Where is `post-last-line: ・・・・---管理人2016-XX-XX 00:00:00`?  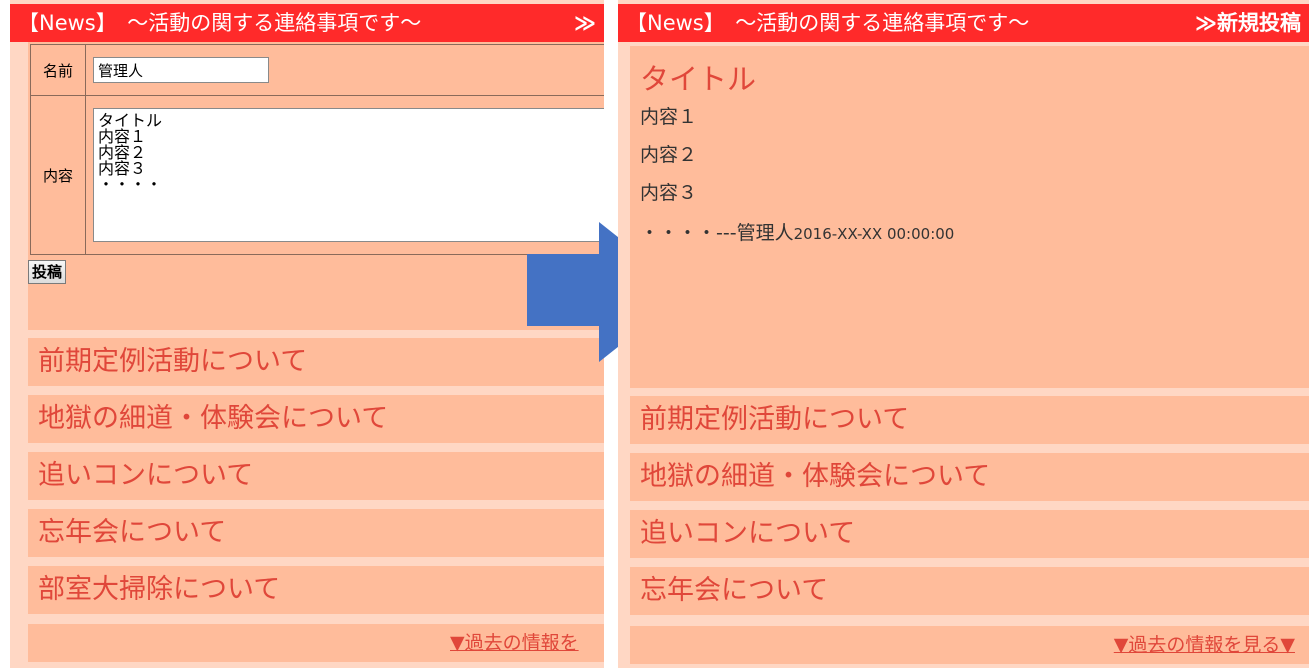 post-last-line: ・・・・---管理人2016-XX-XX 00:00:00 is located at coordinates (797, 231).